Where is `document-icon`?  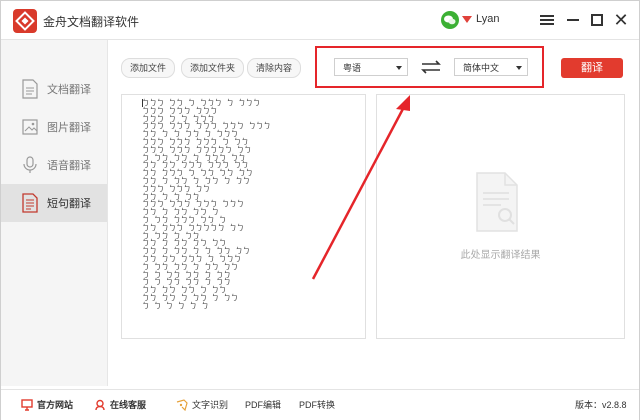
document-icon is located at coordinates (30, 89).